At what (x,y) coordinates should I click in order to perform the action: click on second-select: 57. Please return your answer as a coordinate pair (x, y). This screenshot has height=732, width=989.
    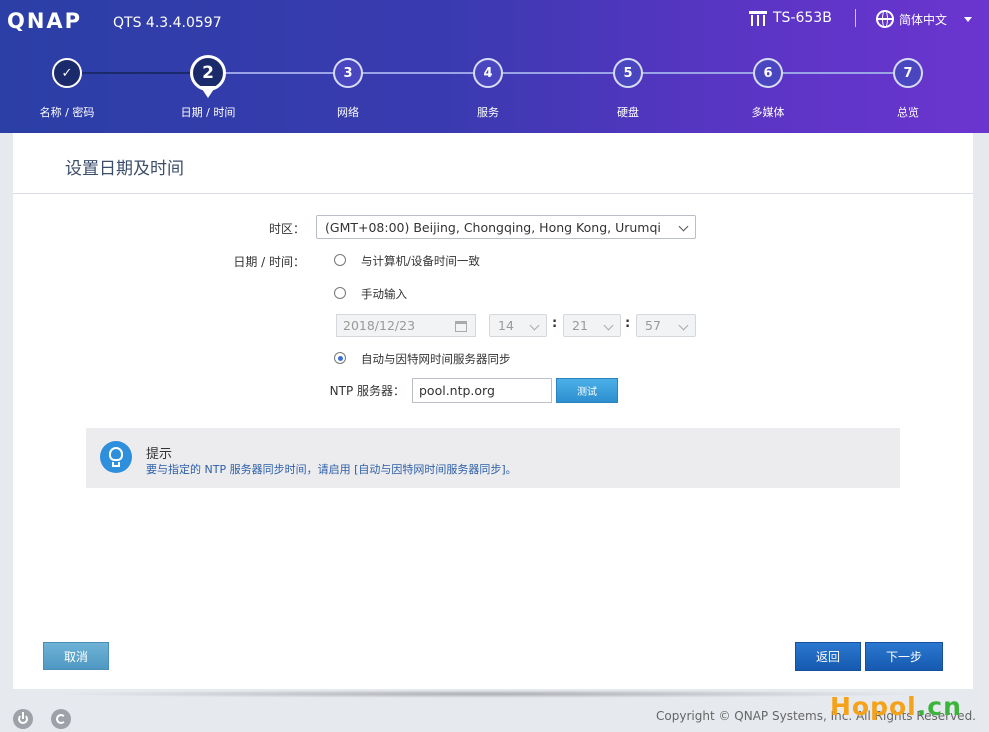
    Looking at the image, I should click on (666, 325).